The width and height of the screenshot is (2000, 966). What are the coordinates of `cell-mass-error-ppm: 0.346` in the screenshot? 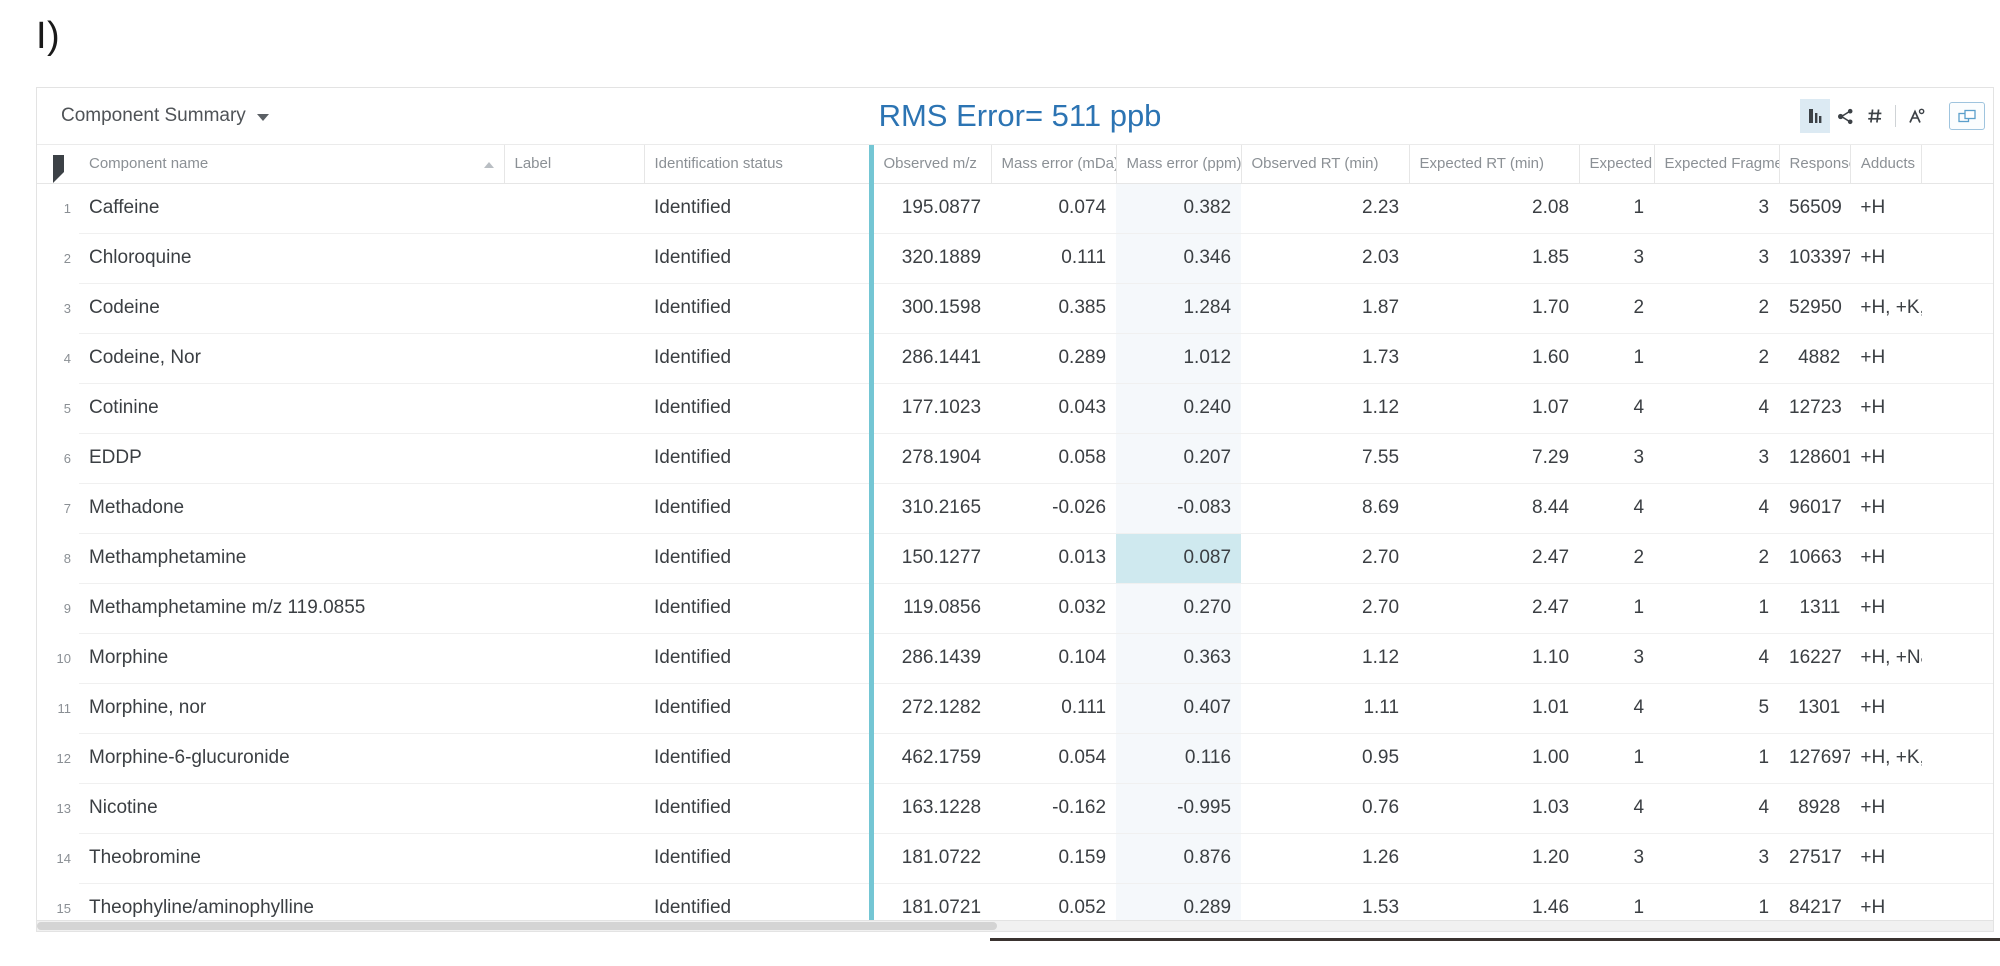 It's located at (1179, 258).